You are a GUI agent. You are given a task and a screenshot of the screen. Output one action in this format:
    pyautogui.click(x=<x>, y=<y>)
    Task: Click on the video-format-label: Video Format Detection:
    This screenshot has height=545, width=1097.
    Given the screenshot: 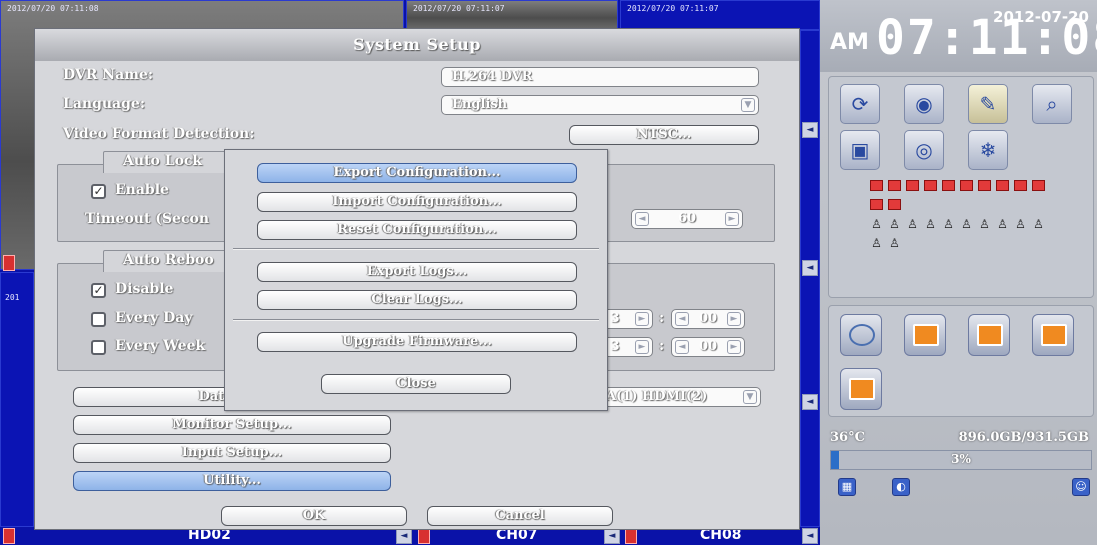 What is the action you would take?
    pyautogui.click(x=159, y=134)
    